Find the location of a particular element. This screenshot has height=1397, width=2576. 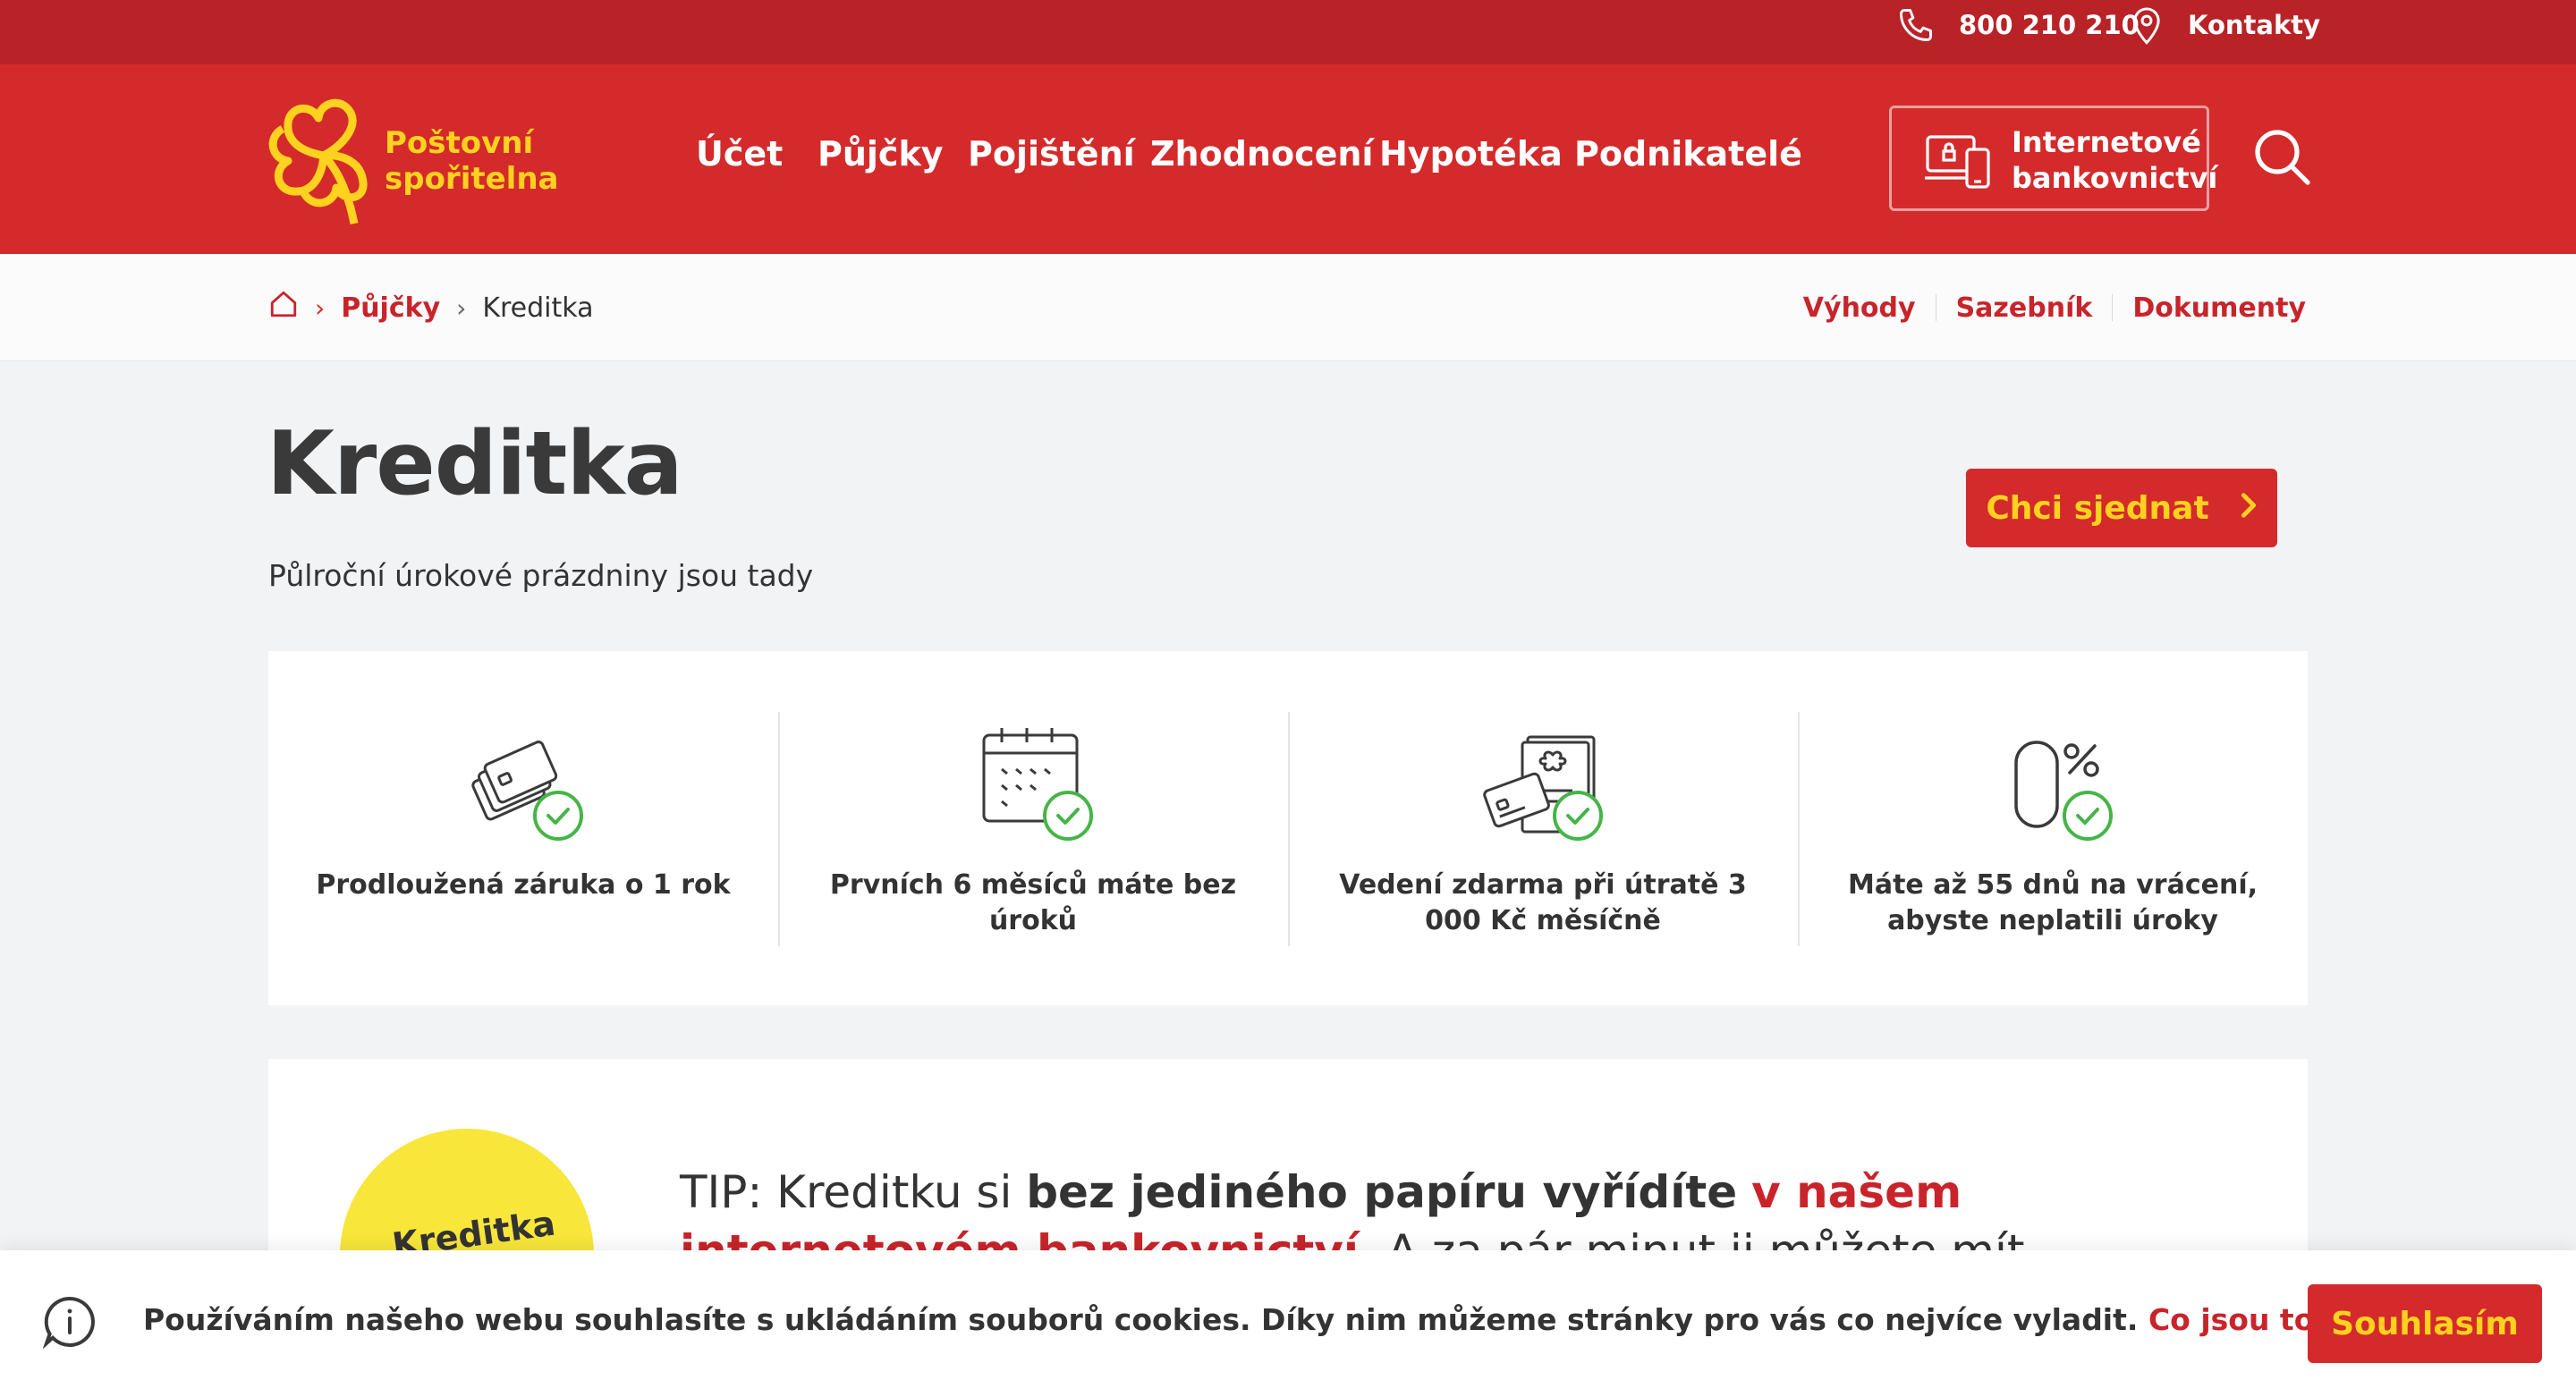

page-title: Kreditka is located at coordinates (475, 464).